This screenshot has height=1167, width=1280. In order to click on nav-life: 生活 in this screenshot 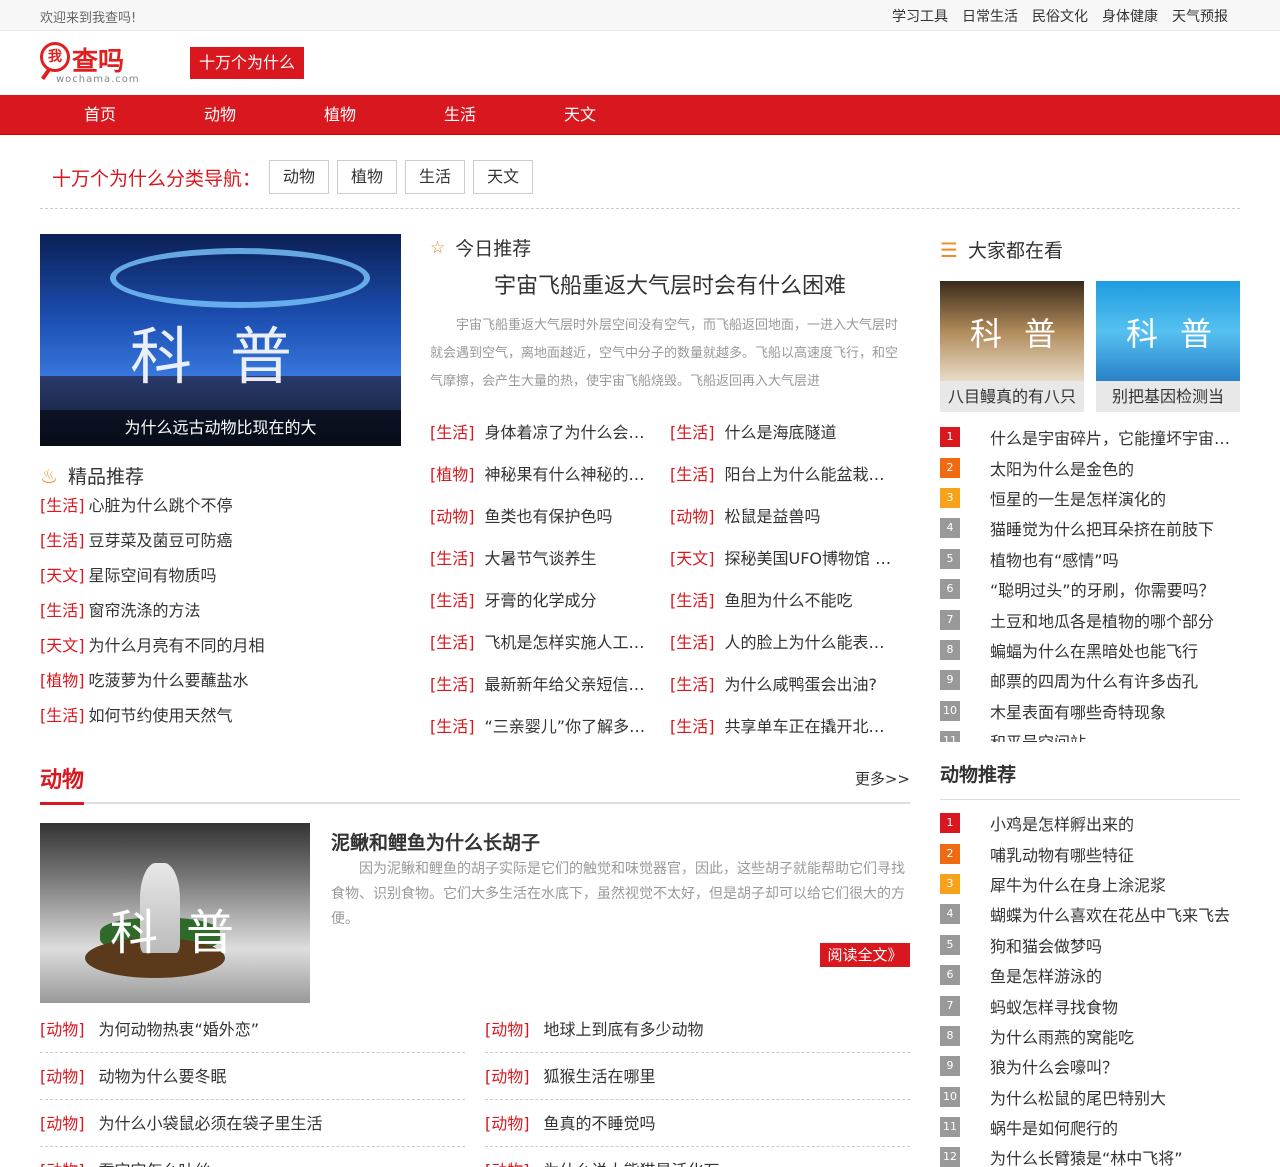, I will do `click(460, 114)`.